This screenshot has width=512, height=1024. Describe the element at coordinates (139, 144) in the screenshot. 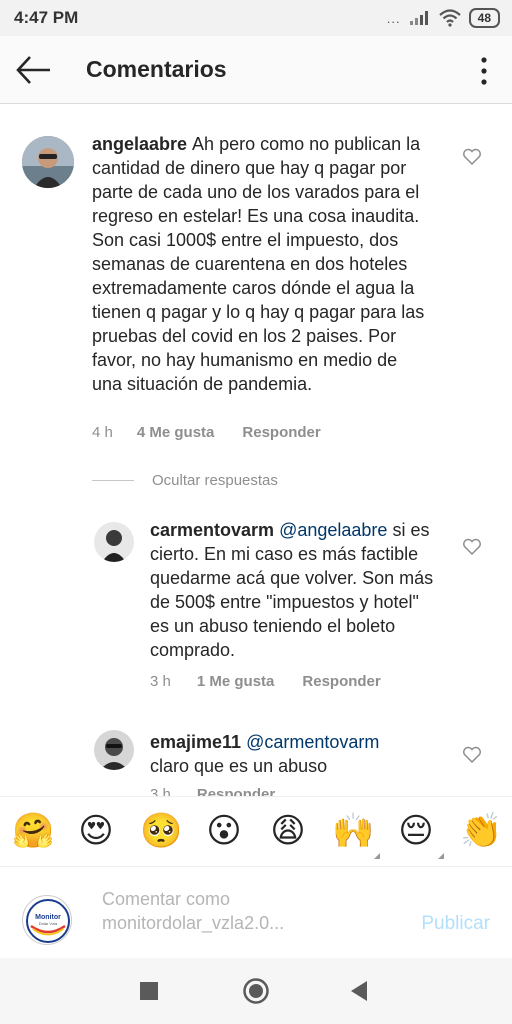

I see `comment-username: angelaabre` at that location.